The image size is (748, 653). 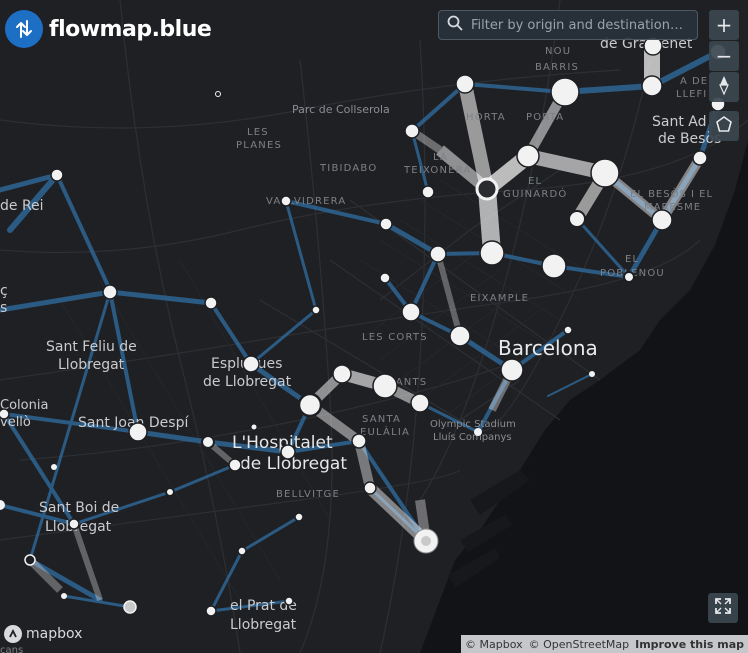 I want to click on label-lleffi-2: LLEFI, so click(x=691, y=94).